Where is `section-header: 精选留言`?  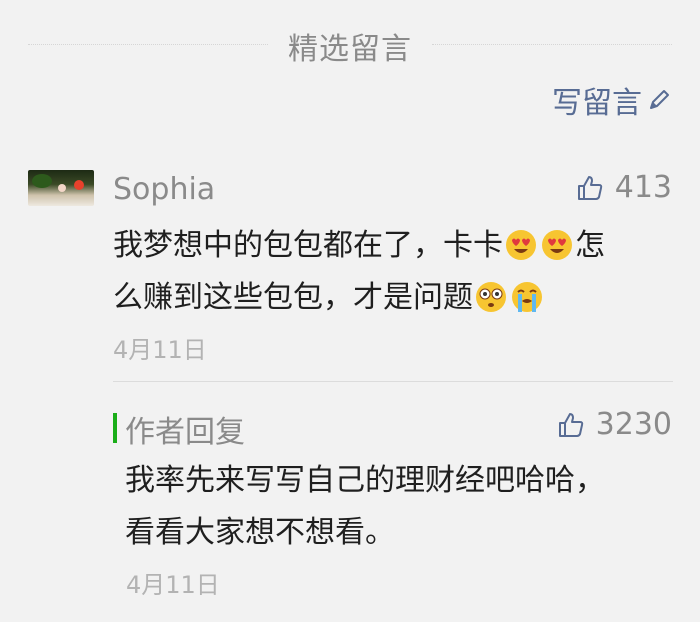 section-header: 精选留言 is located at coordinates (350, 44).